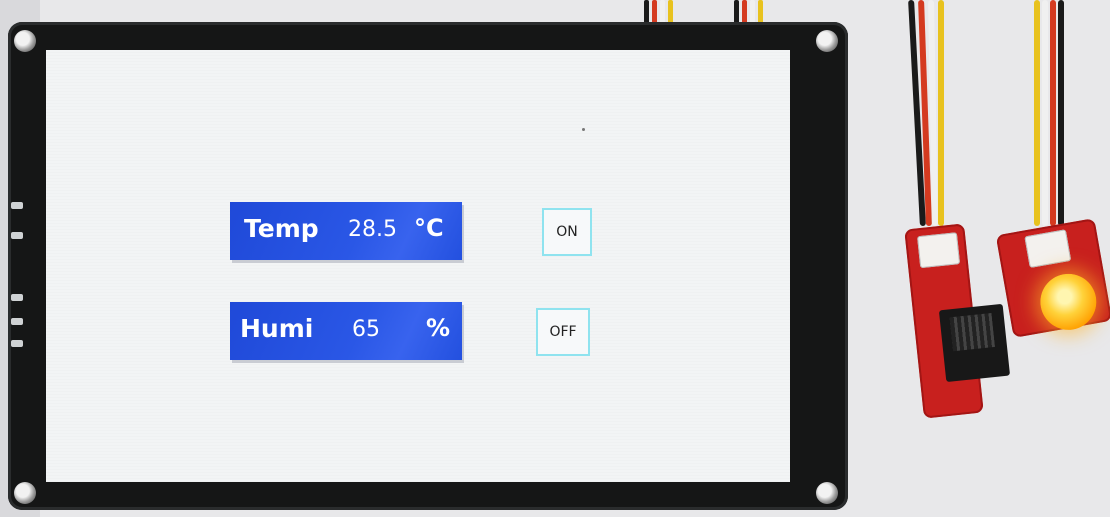 The height and width of the screenshot is (517, 1110). Describe the element at coordinates (563, 332) in the screenshot. I see `off-button: OFF` at that location.